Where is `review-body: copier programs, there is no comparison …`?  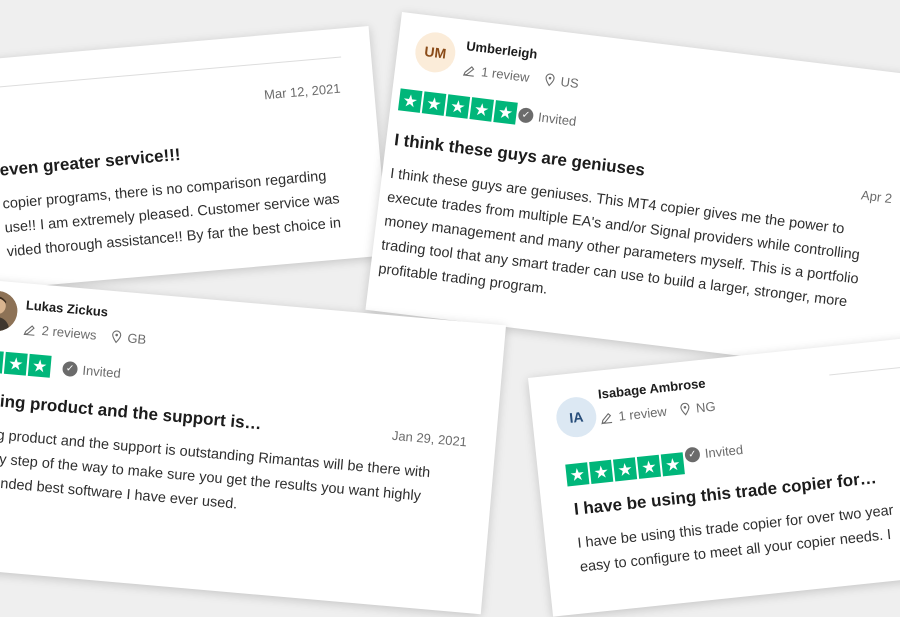 review-body: copier programs, there is no comparison … is located at coordinates (171, 214).